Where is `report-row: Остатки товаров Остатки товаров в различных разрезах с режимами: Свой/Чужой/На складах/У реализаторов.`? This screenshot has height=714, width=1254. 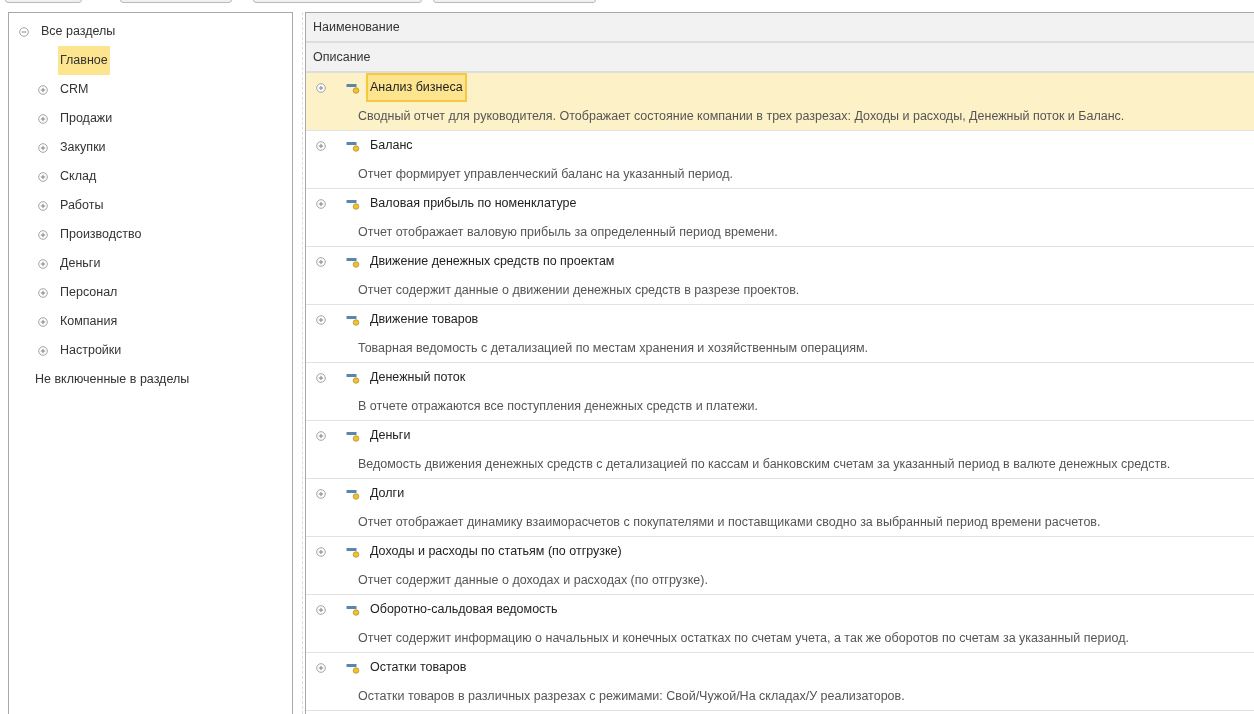
report-row: Остатки товаров Остатки товаров в различных разрезах с режимами: Свой/Чужой/На складах/У реализаторов. is located at coordinates (780, 682).